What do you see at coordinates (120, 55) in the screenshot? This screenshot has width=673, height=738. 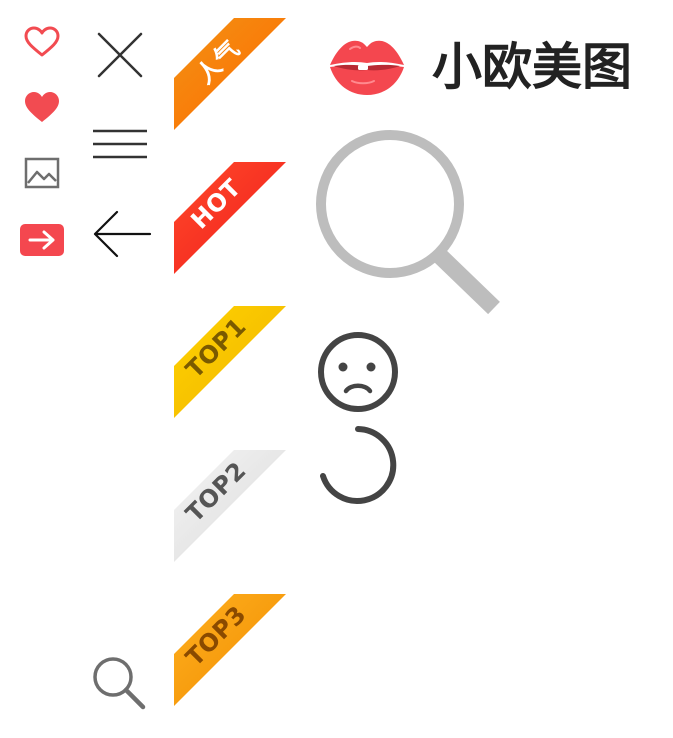 I see `close-icon` at bounding box center [120, 55].